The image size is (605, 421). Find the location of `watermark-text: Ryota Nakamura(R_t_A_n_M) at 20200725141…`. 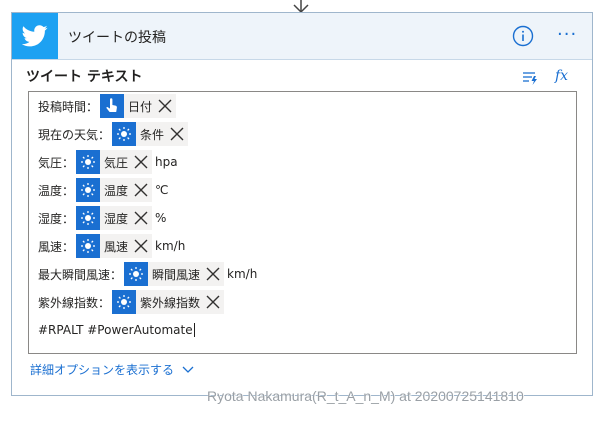

watermark-text: Ryota Nakamura(R_t_A_n_M) at 20200725141… is located at coordinates (365, 396).